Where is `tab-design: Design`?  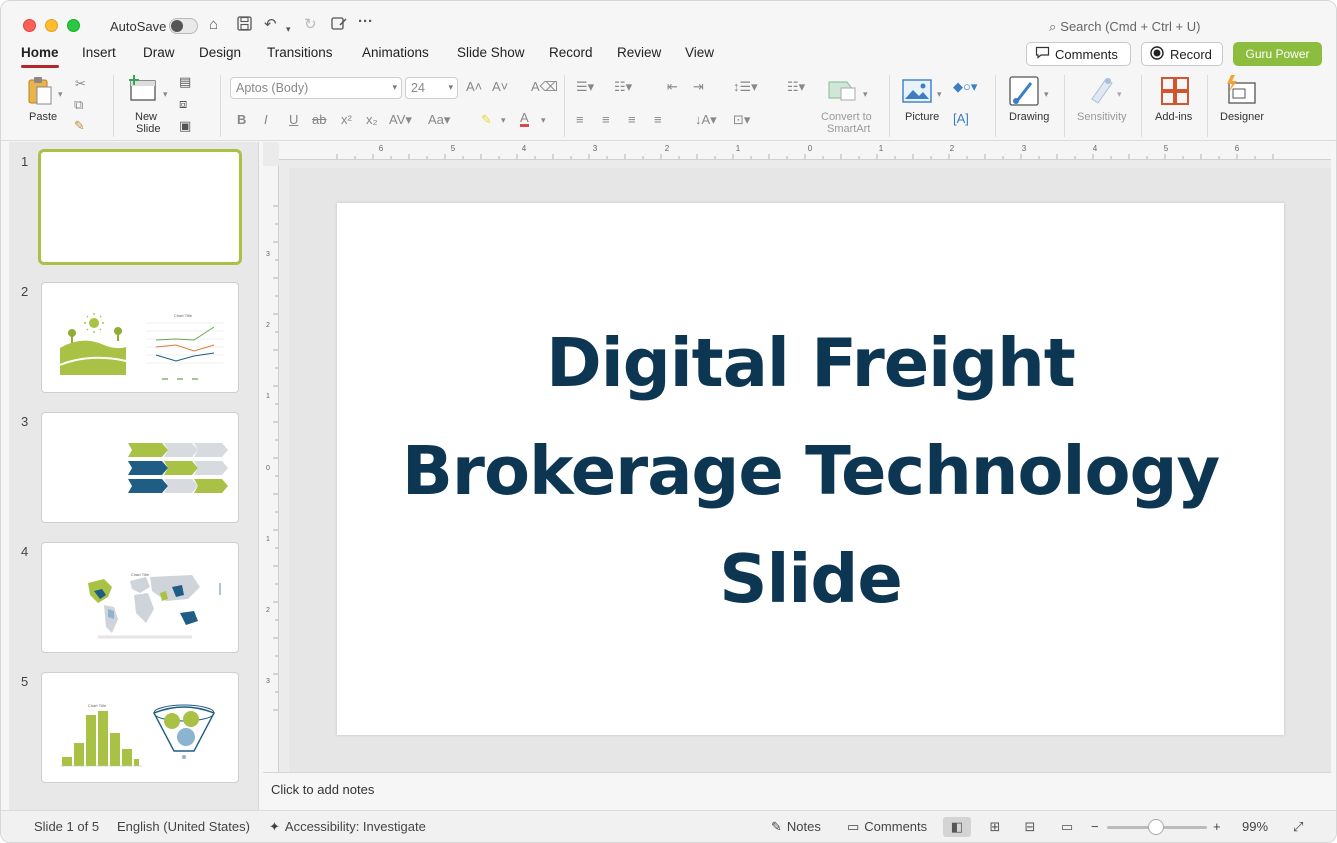
tab-design: Design is located at coordinates (220, 52).